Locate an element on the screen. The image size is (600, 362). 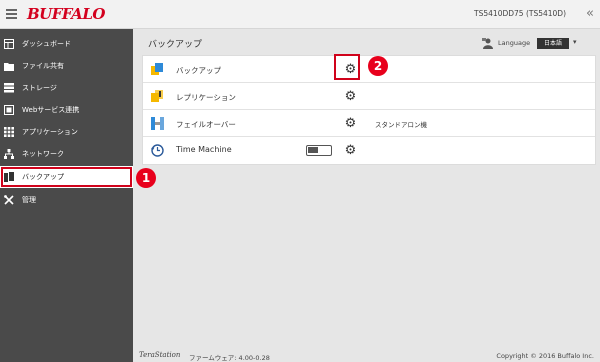
footer-copyright: Copyright © 2016 Buffalo Inc. is located at coordinates (545, 356).